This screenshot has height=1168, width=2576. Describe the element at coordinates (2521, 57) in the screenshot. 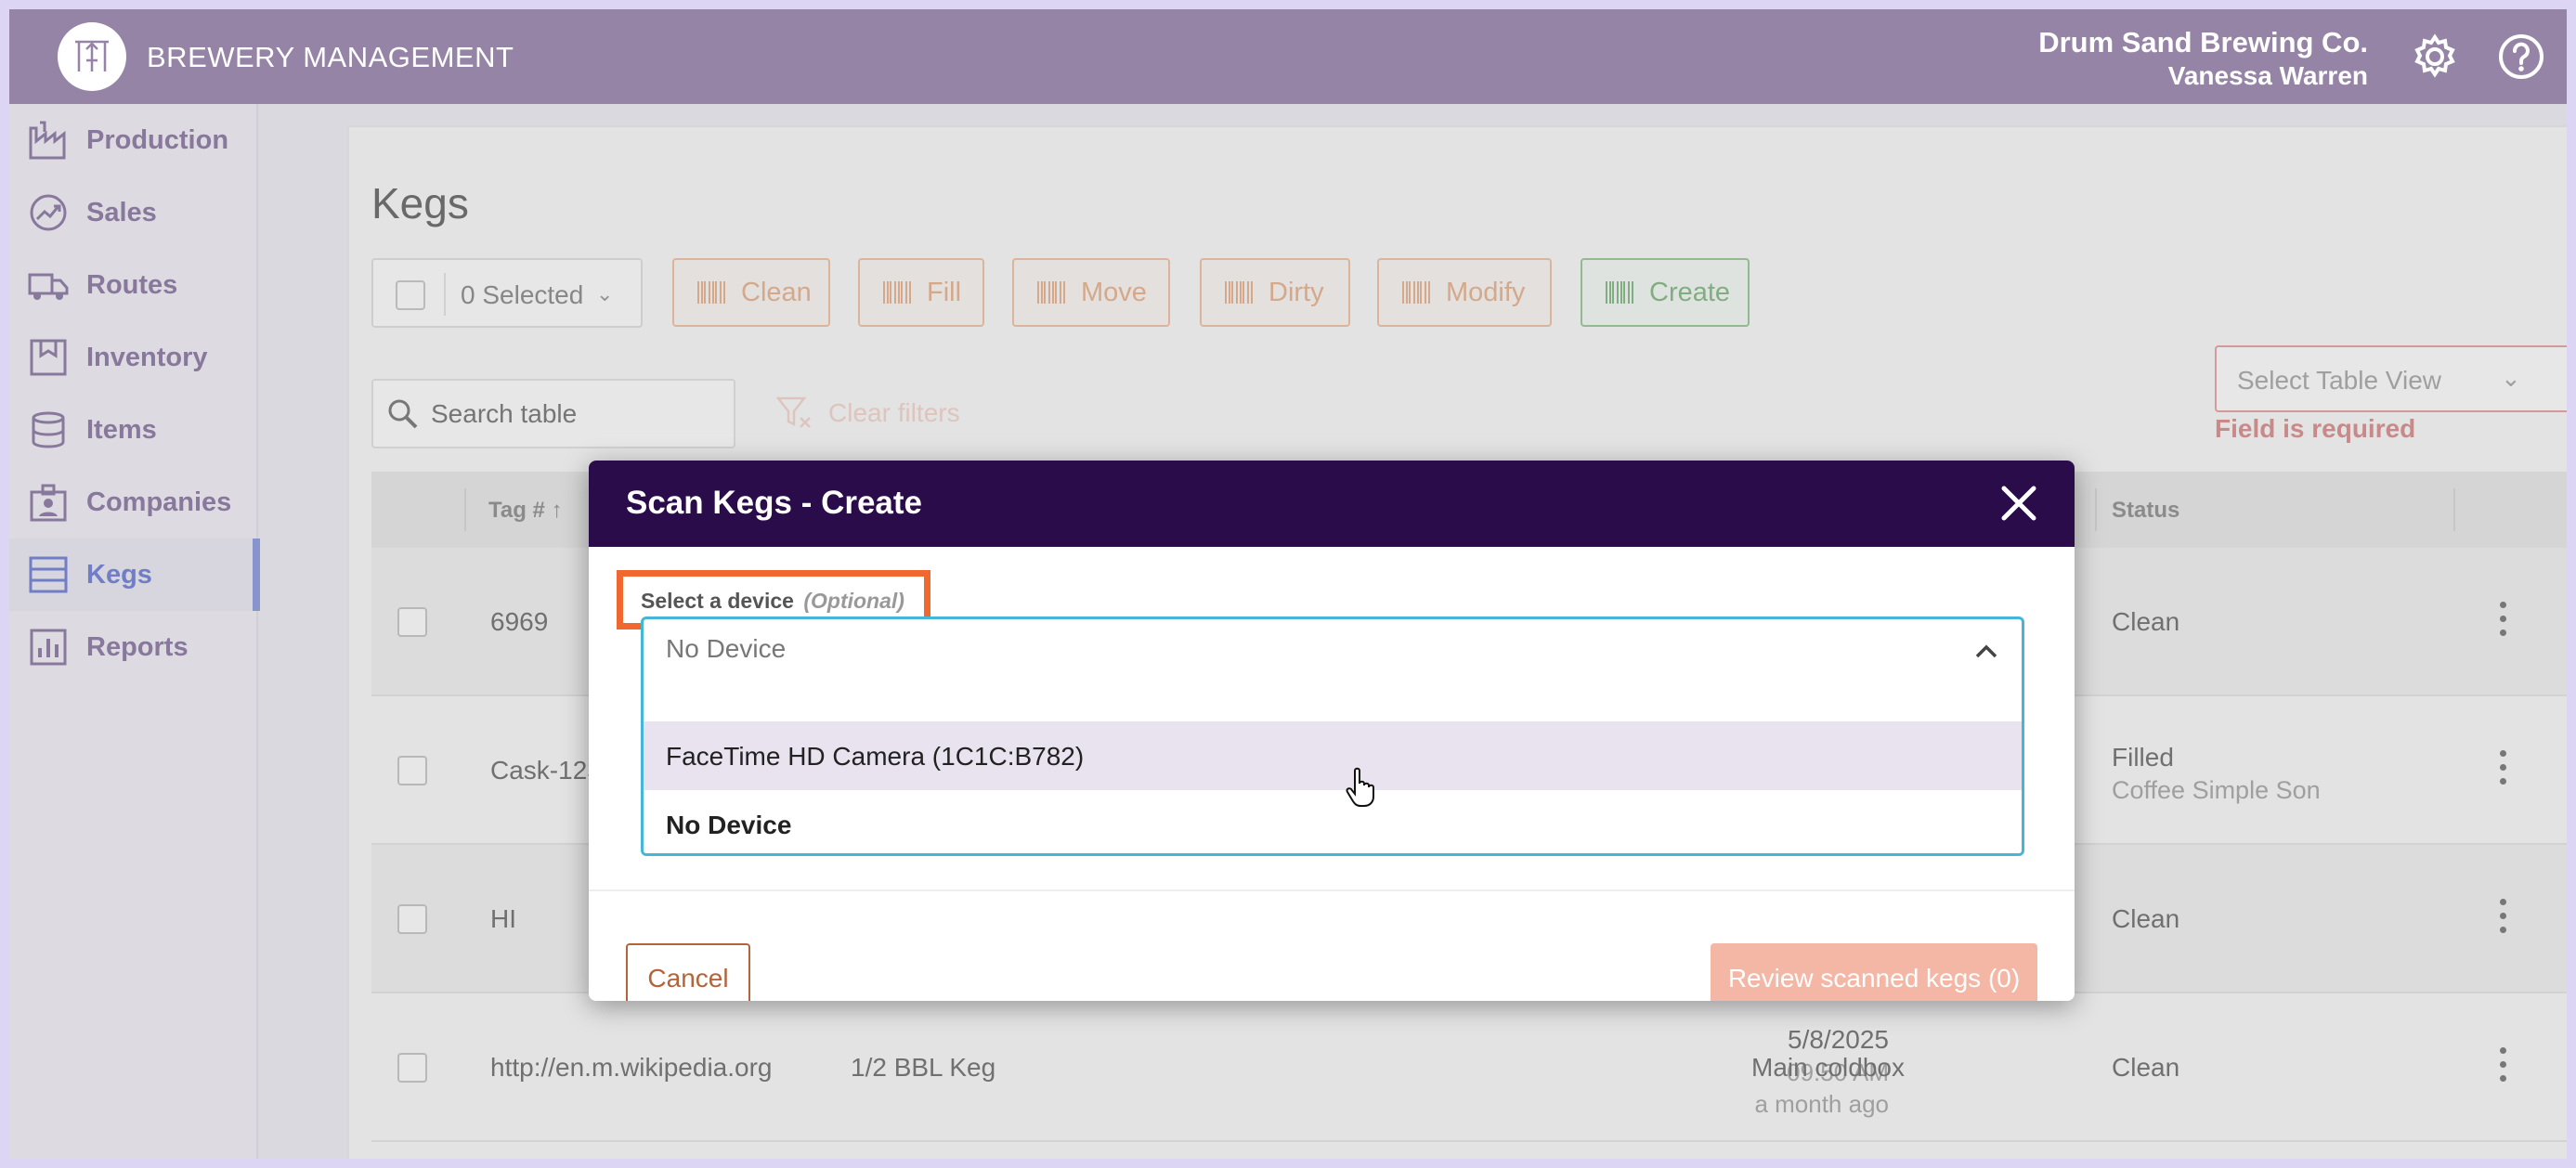

I see `help-icon` at that location.